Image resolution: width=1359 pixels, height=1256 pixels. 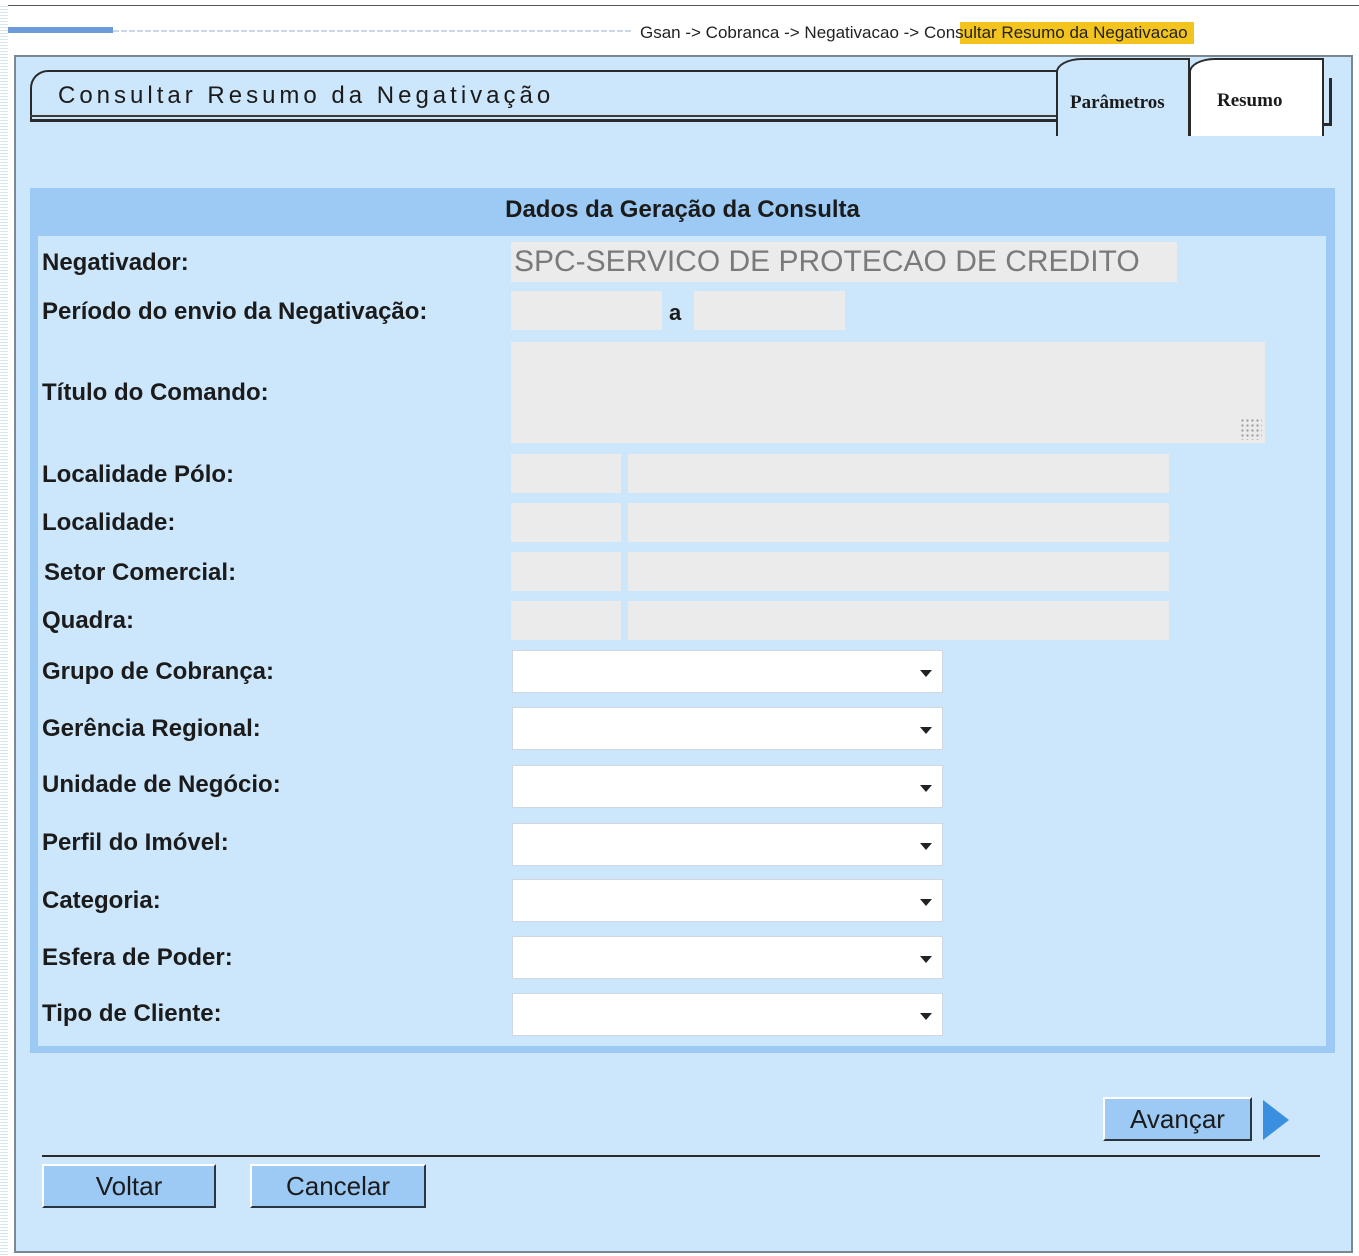 What do you see at coordinates (1250, 100) in the screenshot?
I see `tab-resumo-label: Resumo` at bounding box center [1250, 100].